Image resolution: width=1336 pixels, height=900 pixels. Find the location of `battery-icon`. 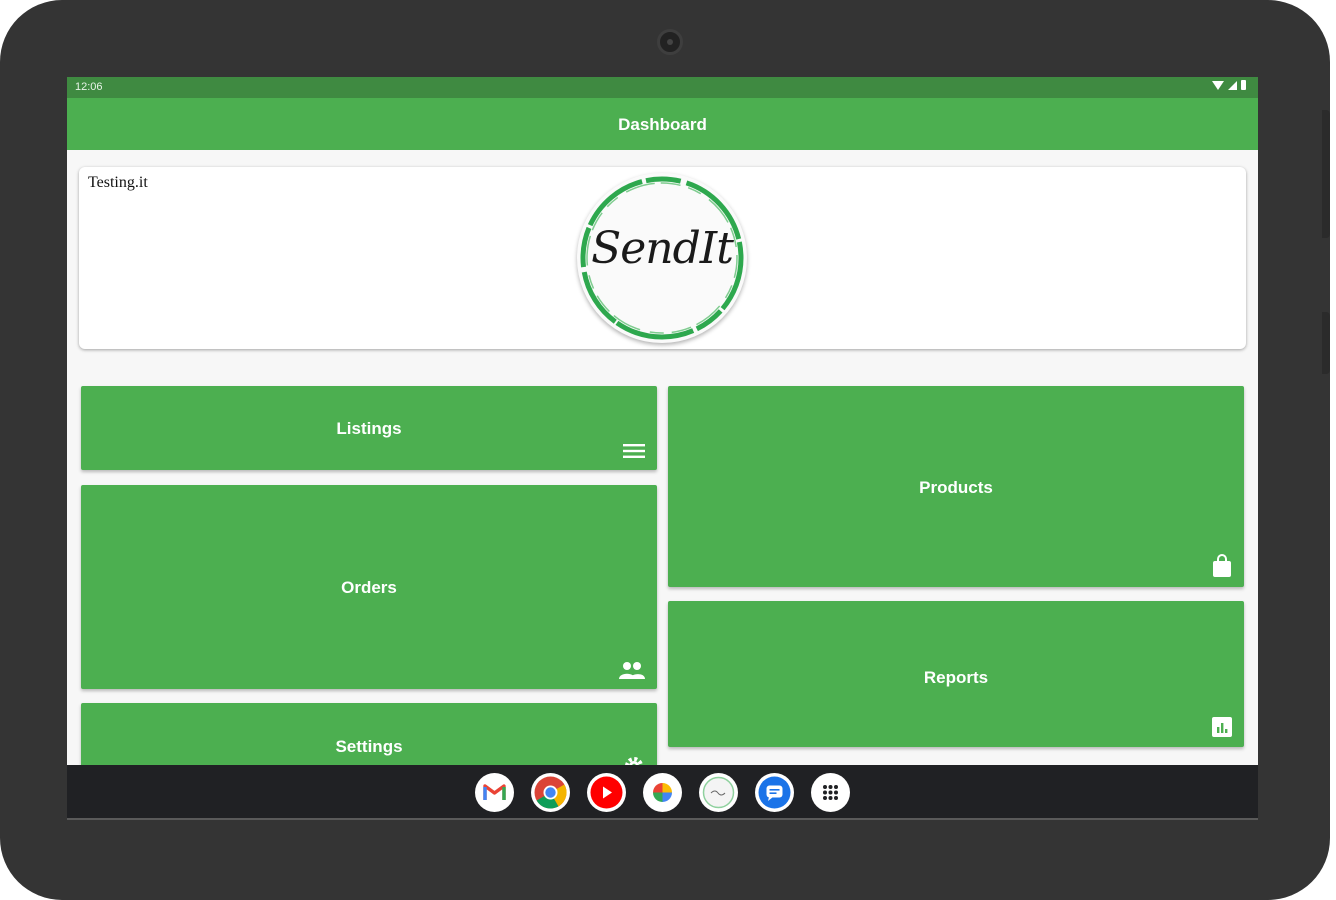

battery-icon is located at coordinates (1243, 85).